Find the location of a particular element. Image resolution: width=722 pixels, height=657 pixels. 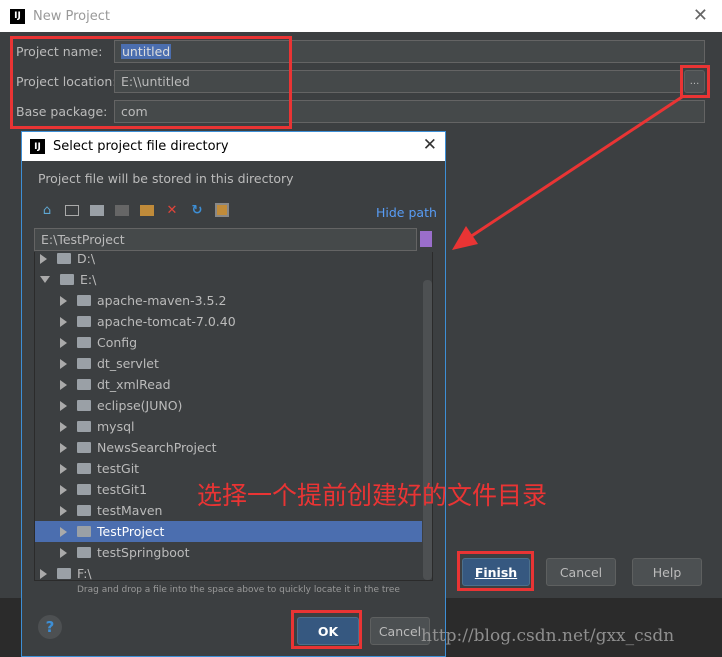

chevron-down-icon is located at coordinates (45, 279).